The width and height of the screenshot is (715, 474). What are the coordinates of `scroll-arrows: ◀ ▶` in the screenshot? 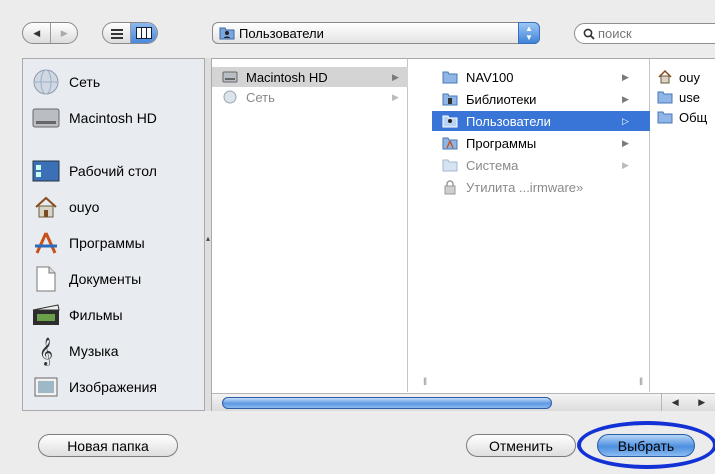 It's located at (688, 402).